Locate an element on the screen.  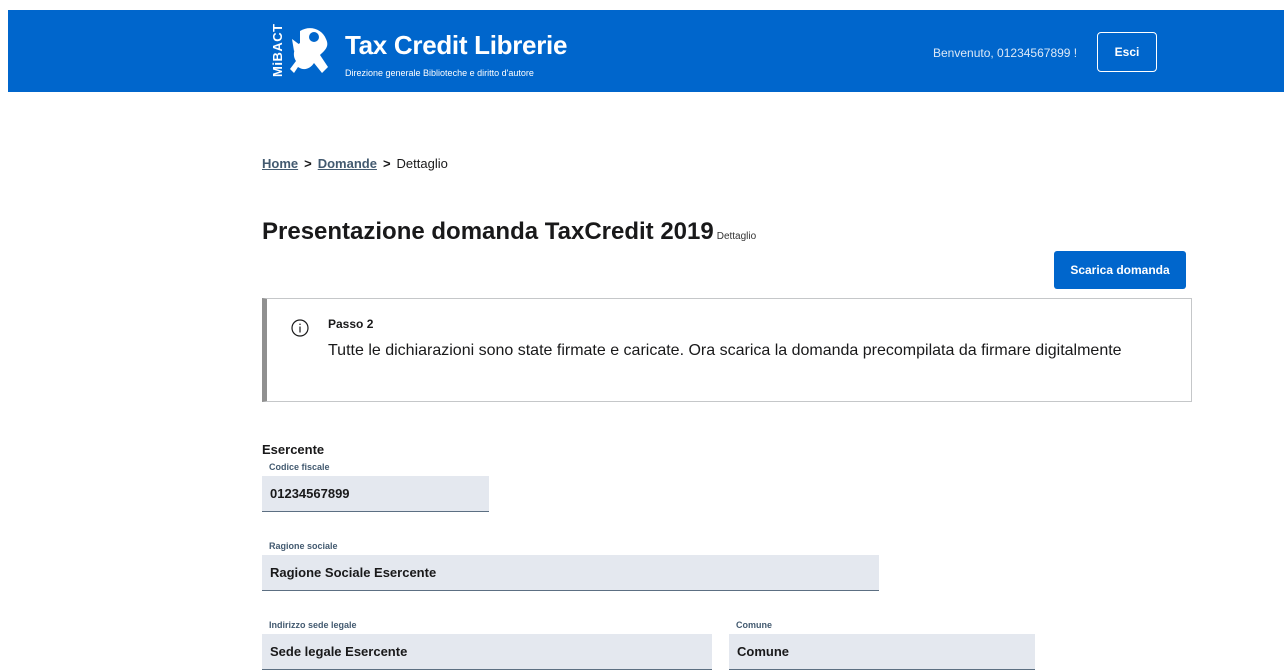
breadcrumb: Home > Domande > Dettaglio is located at coordinates (355, 163).